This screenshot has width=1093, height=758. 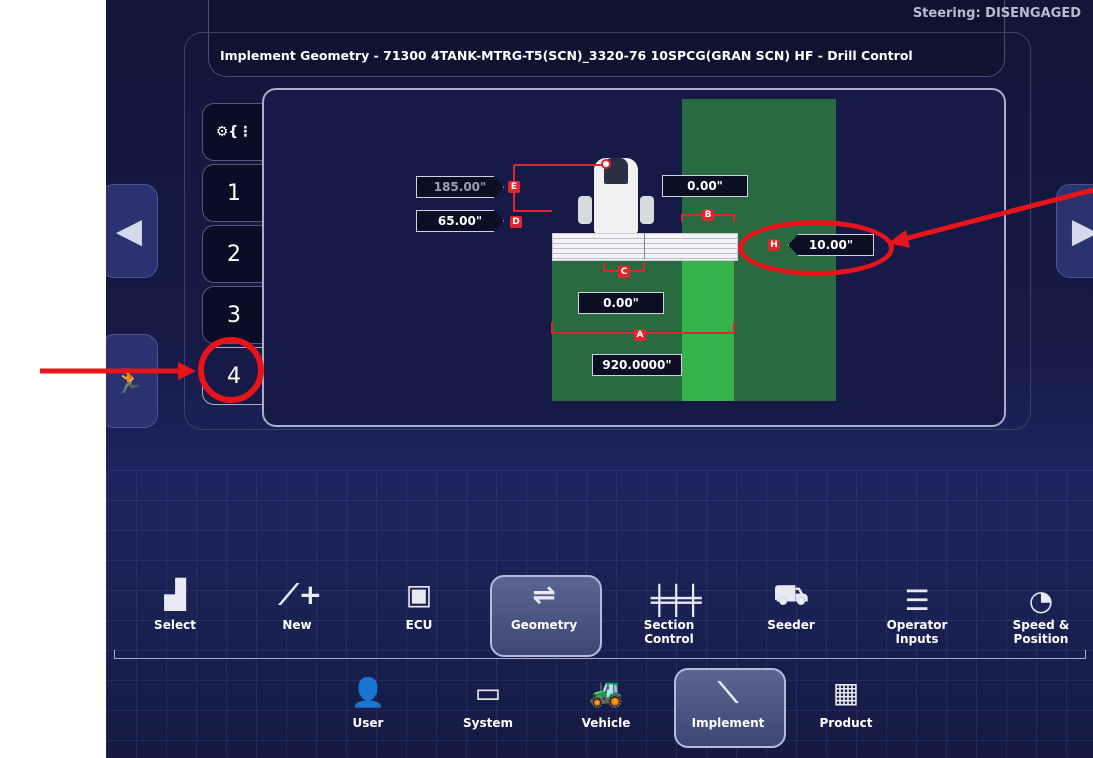 I want to click on arrow-H-head, so click(x=899, y=239).